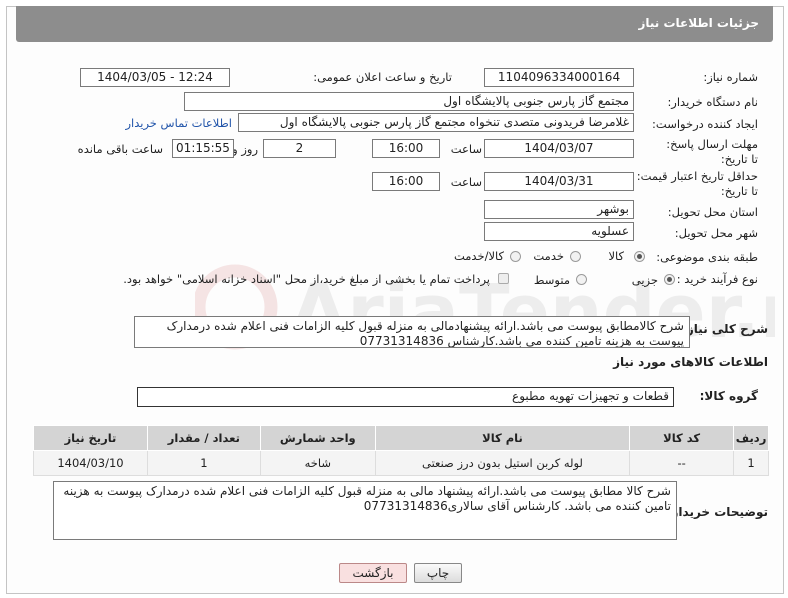 Image resolution: width=788 pixels, height=598 pixels. Describe the element at coordinates (616, 256) in the screenshot. I see `category-option-goods: کالا` at that location.